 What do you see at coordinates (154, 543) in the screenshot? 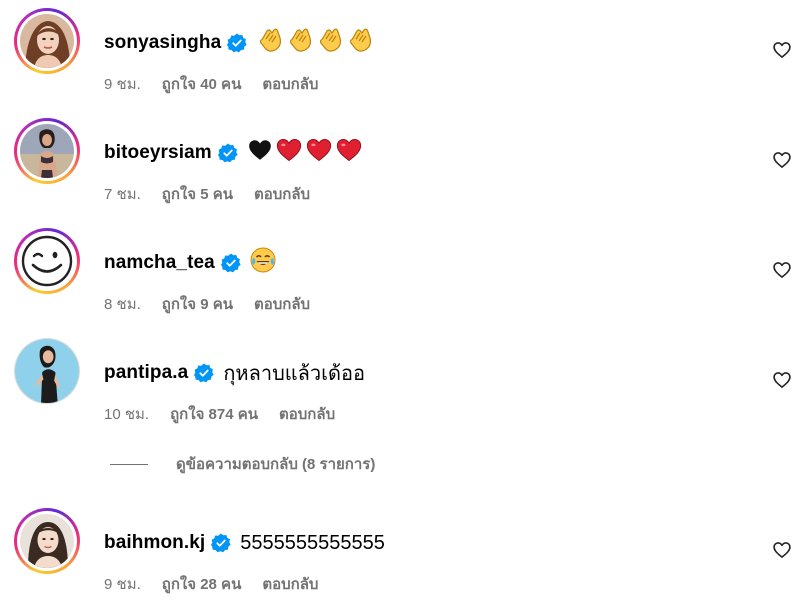
I see `comment-username: baihmon.kj` at bounding box center [154, 543].